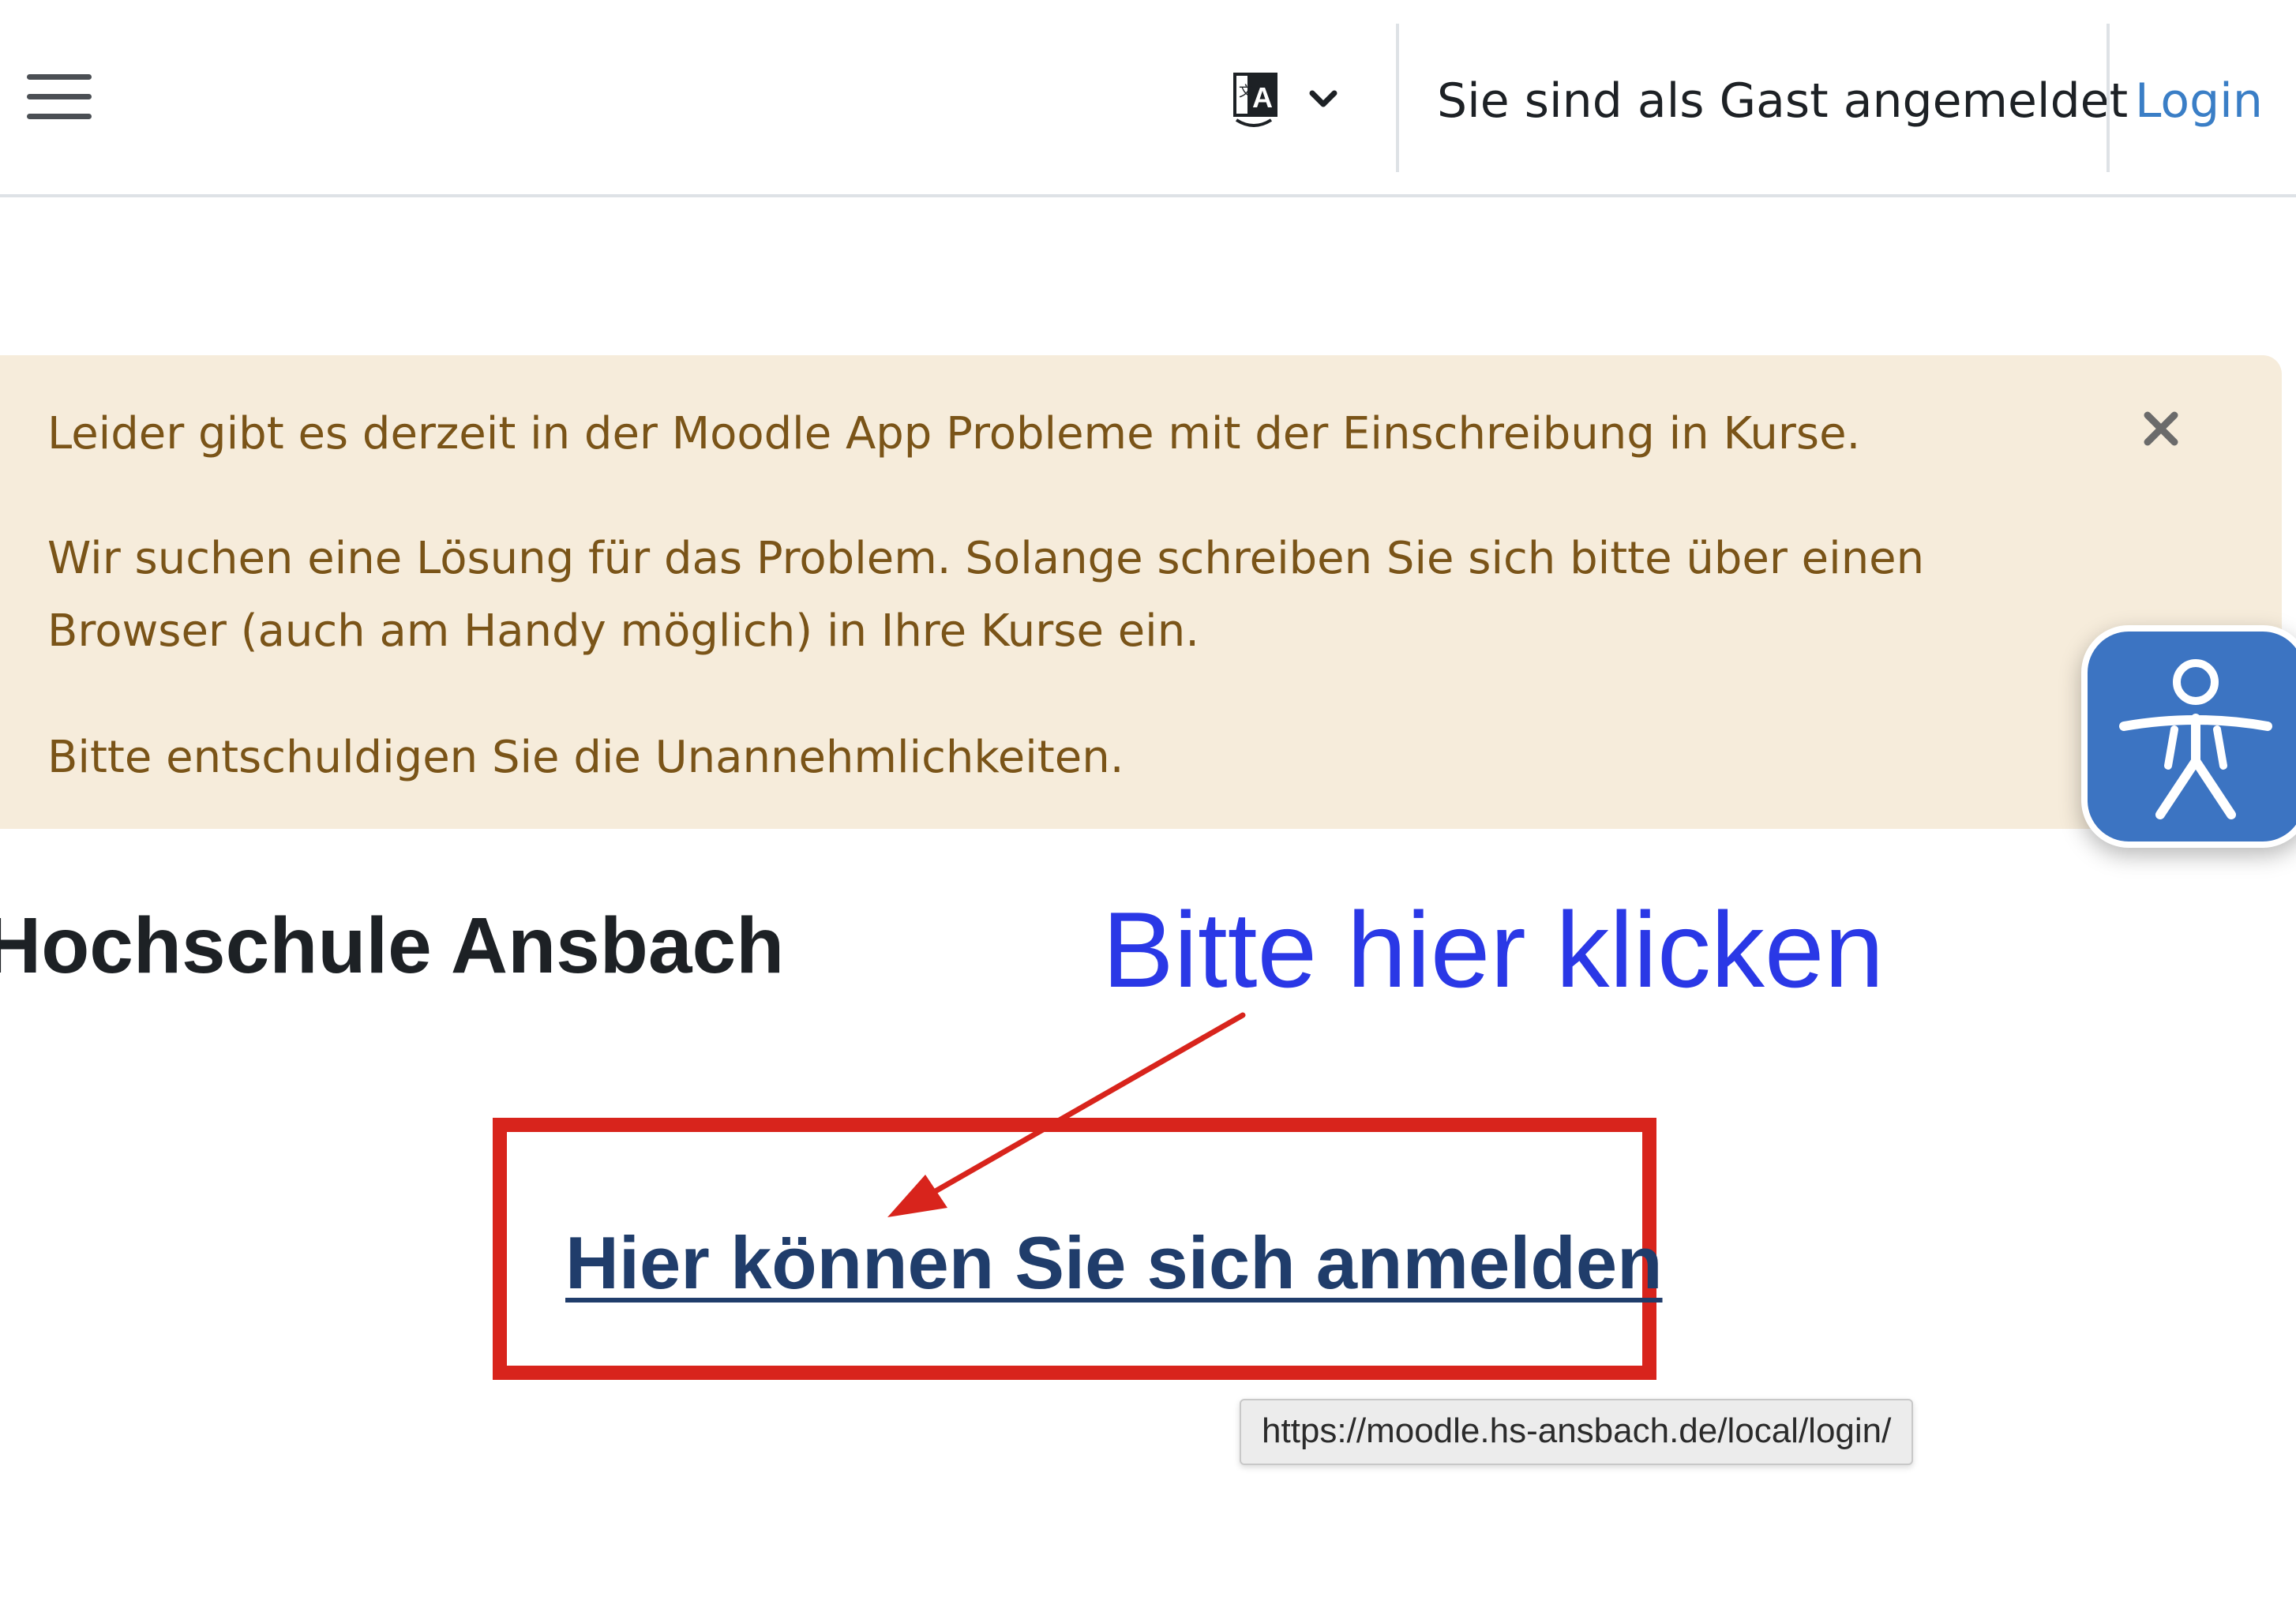  What do you see at coordinates (59, 97) in the screenshot?
I see `hamburger-menu-icon` at bounding box center [59, 97].